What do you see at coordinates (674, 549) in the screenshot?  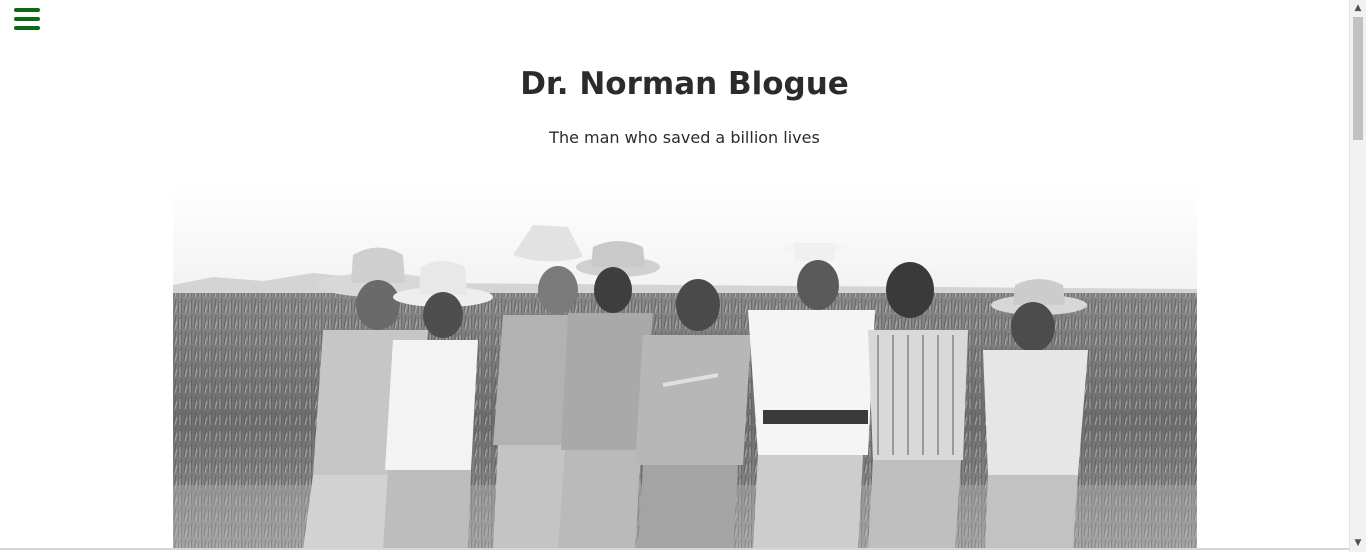 I see `page-bottom-border` at bounding box center [674, 549].